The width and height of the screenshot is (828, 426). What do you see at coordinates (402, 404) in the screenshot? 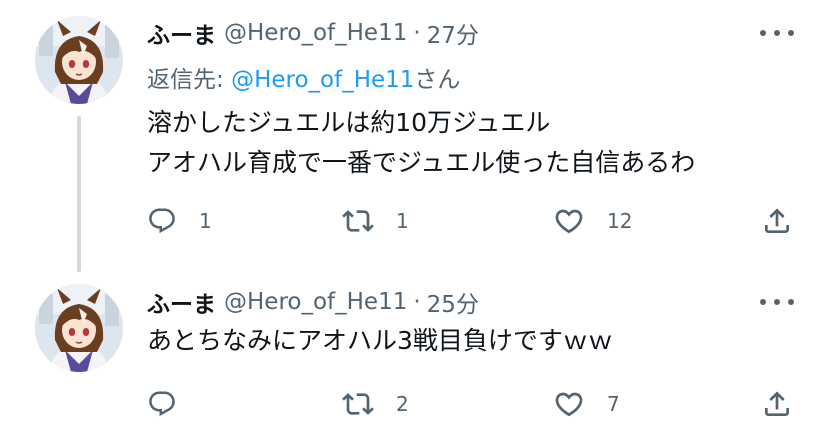
I see `retweet-count: 2` at bounding box center [402, 404].